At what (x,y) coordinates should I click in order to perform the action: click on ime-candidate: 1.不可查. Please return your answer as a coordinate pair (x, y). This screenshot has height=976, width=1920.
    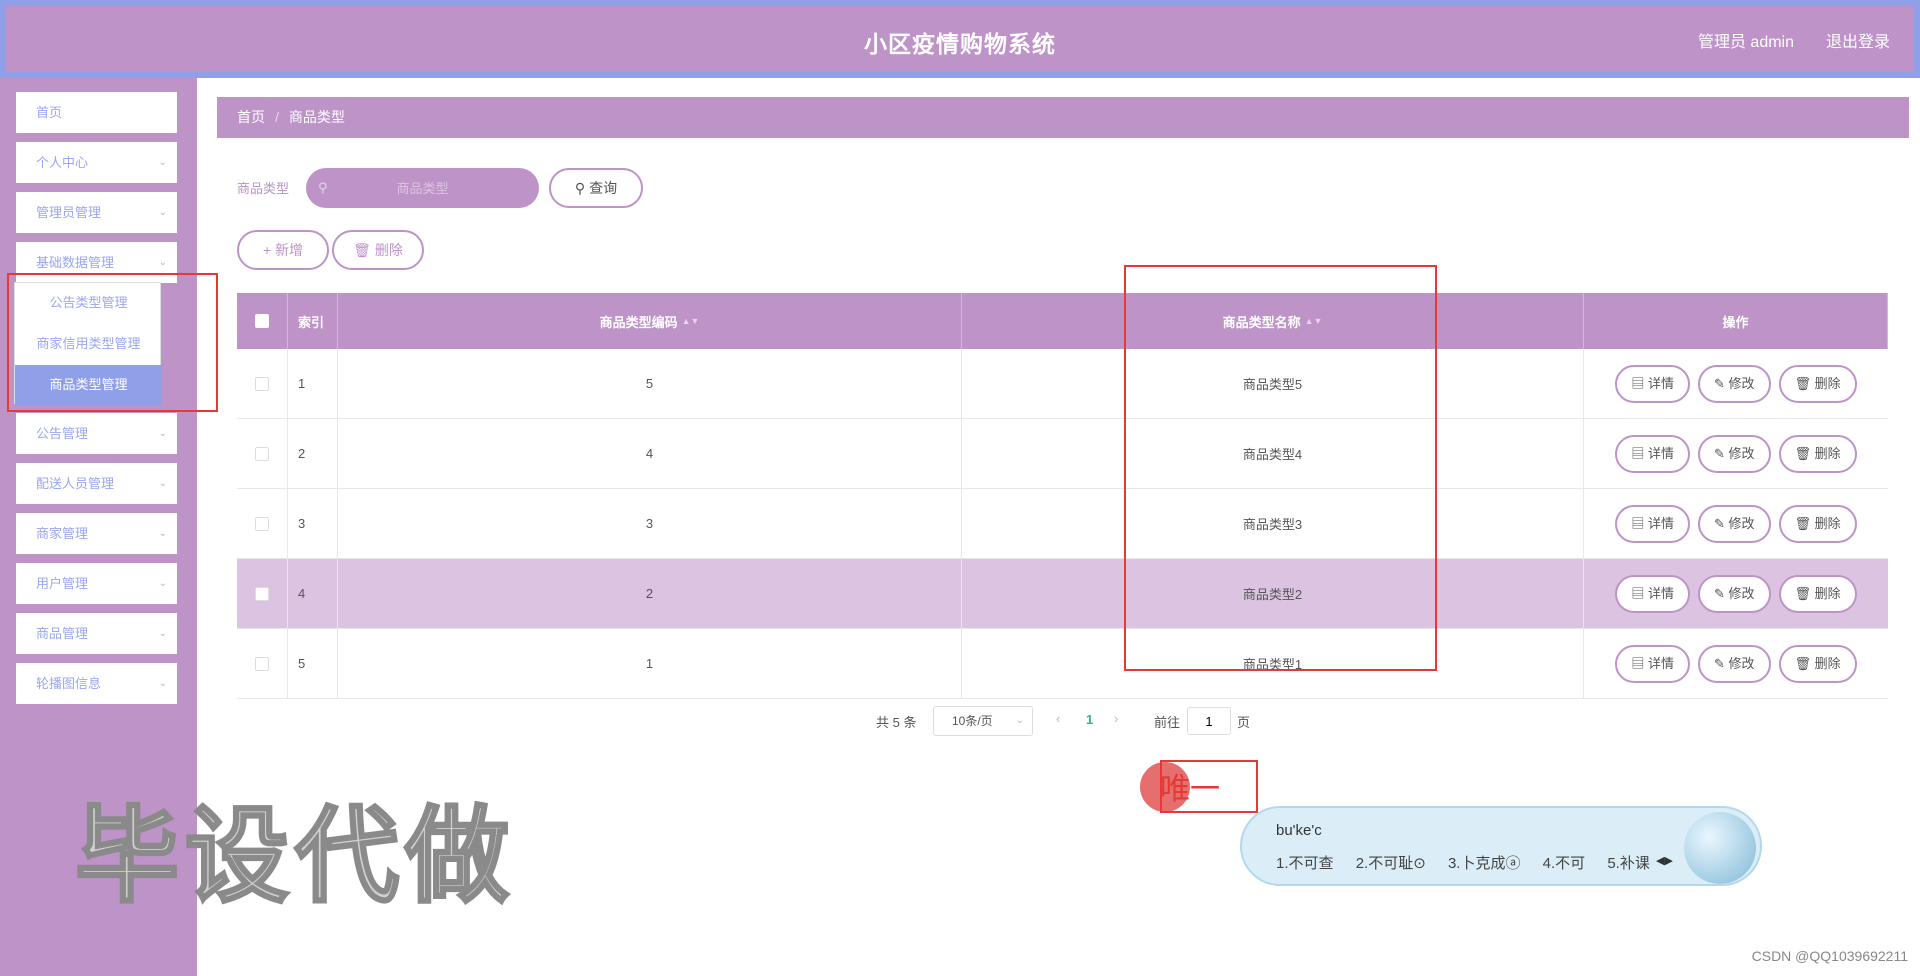
    Looking at the image, I should click on (1305, 863).